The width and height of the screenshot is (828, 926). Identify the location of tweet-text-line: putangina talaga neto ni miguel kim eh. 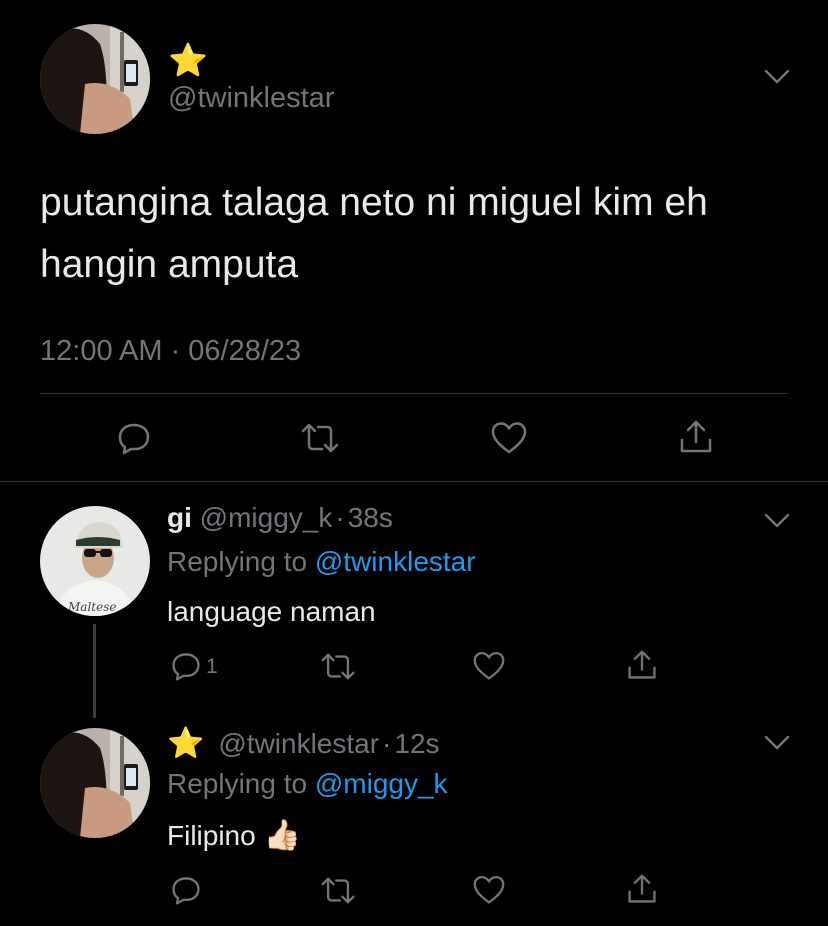
(374, 202).